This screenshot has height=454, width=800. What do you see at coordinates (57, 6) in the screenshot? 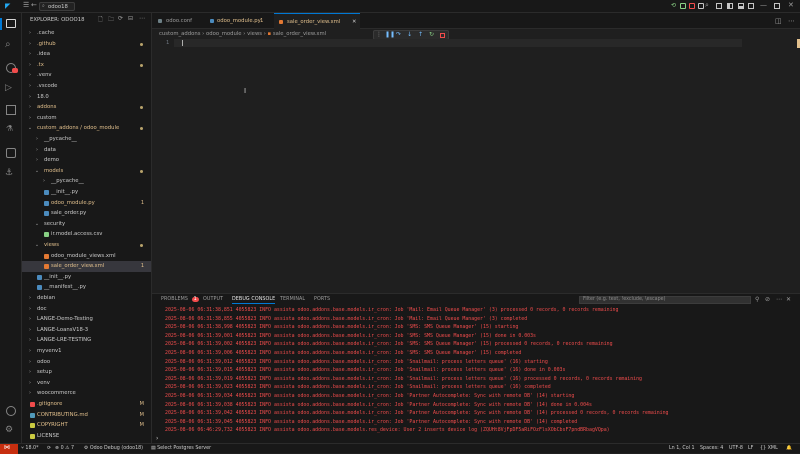
I see `command-center-search: ⌕ odoo18` at bounding box center [57, 6].